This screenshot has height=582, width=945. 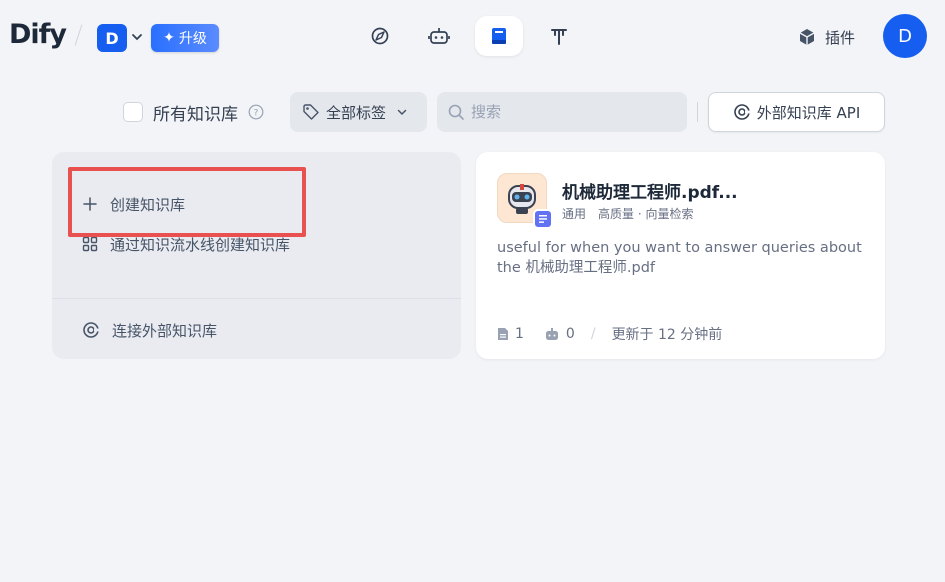 I want to click on upgrade-button: ✦ 升级, so click(x=185, y=38).